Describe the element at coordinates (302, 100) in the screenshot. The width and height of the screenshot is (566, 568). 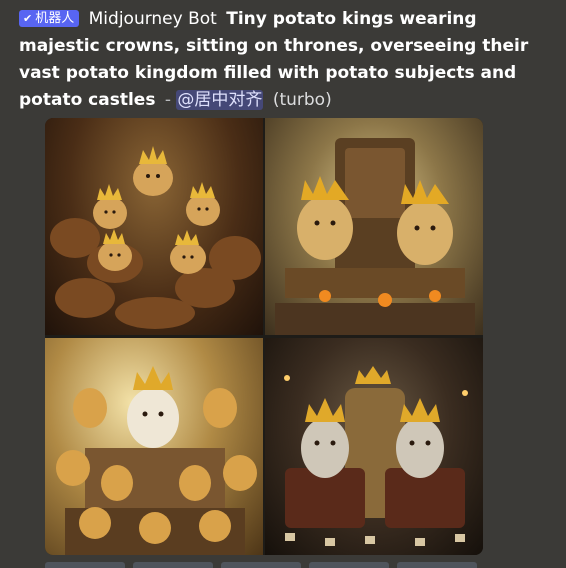
I see `mode-label: (turbo)` at that location.